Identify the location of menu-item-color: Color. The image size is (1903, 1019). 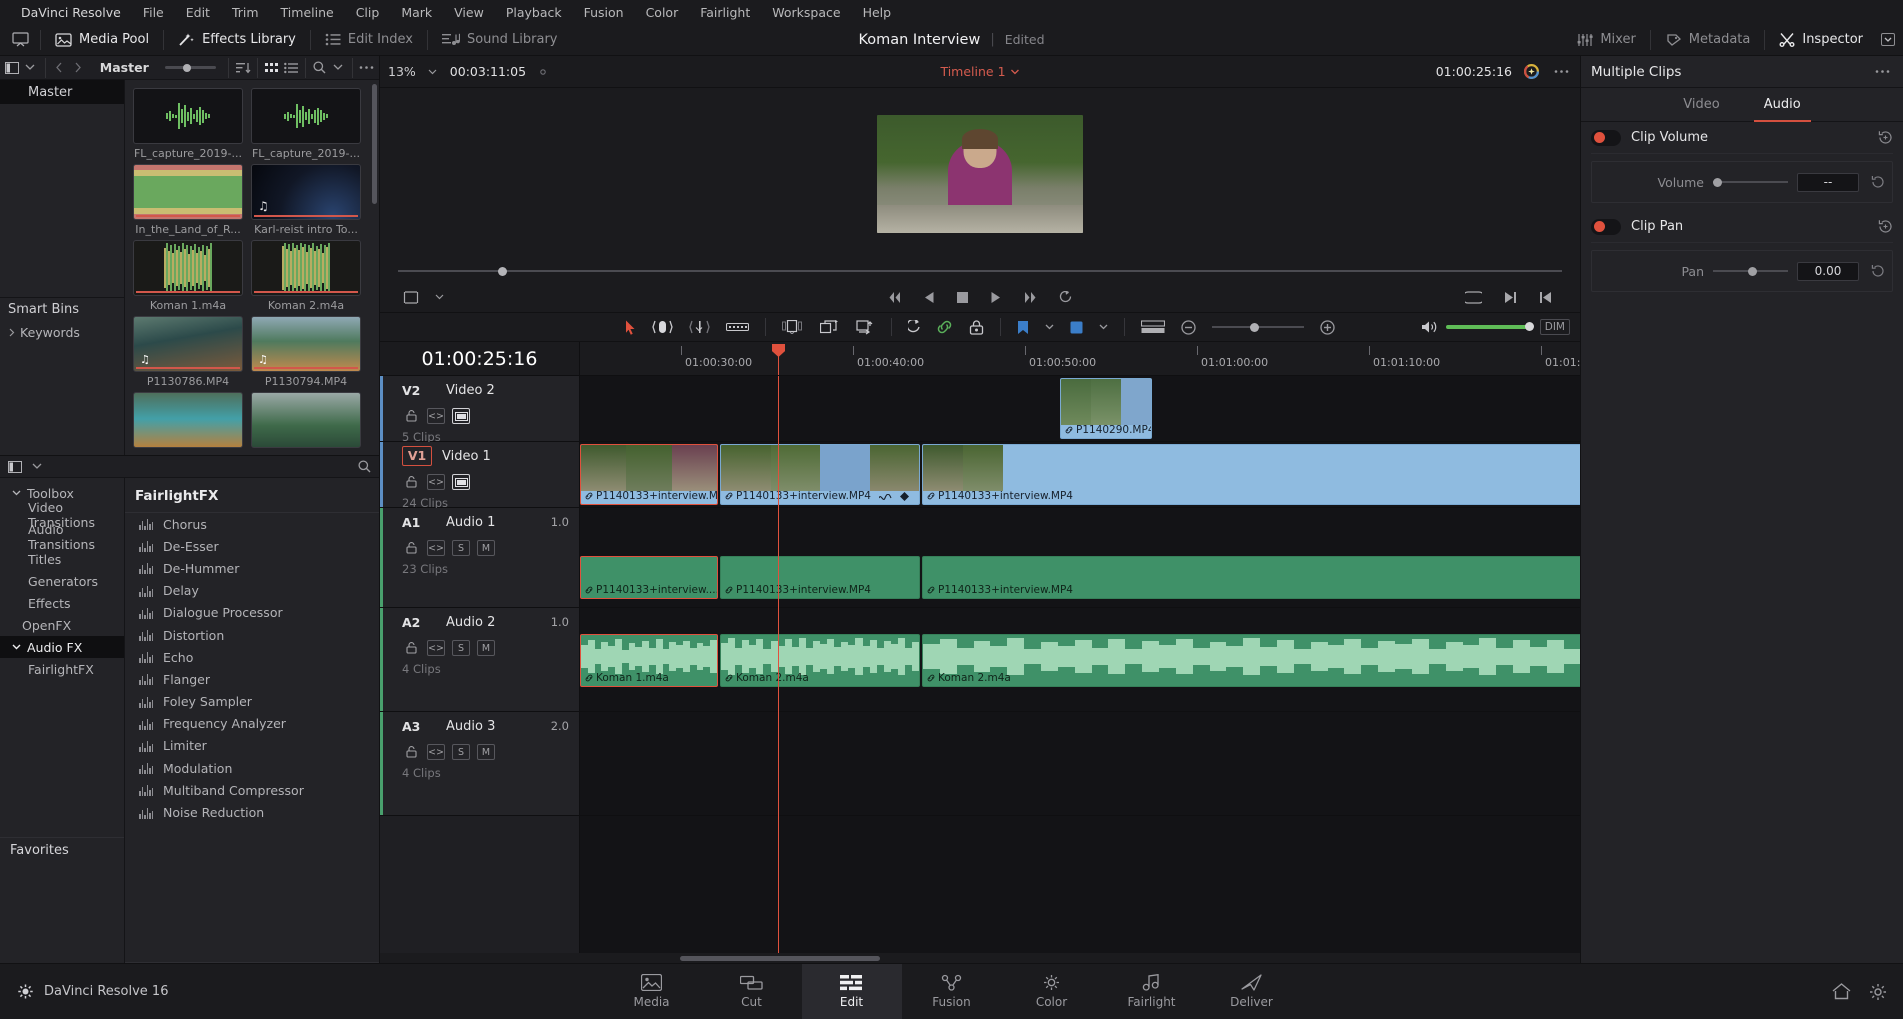
(662, 12).